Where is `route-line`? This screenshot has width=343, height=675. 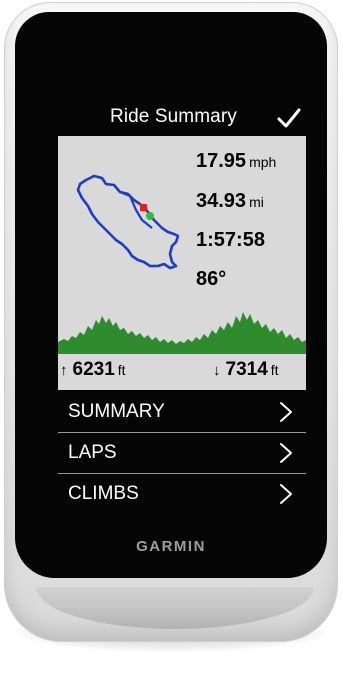
route-line is located at coordinates (128, 222).